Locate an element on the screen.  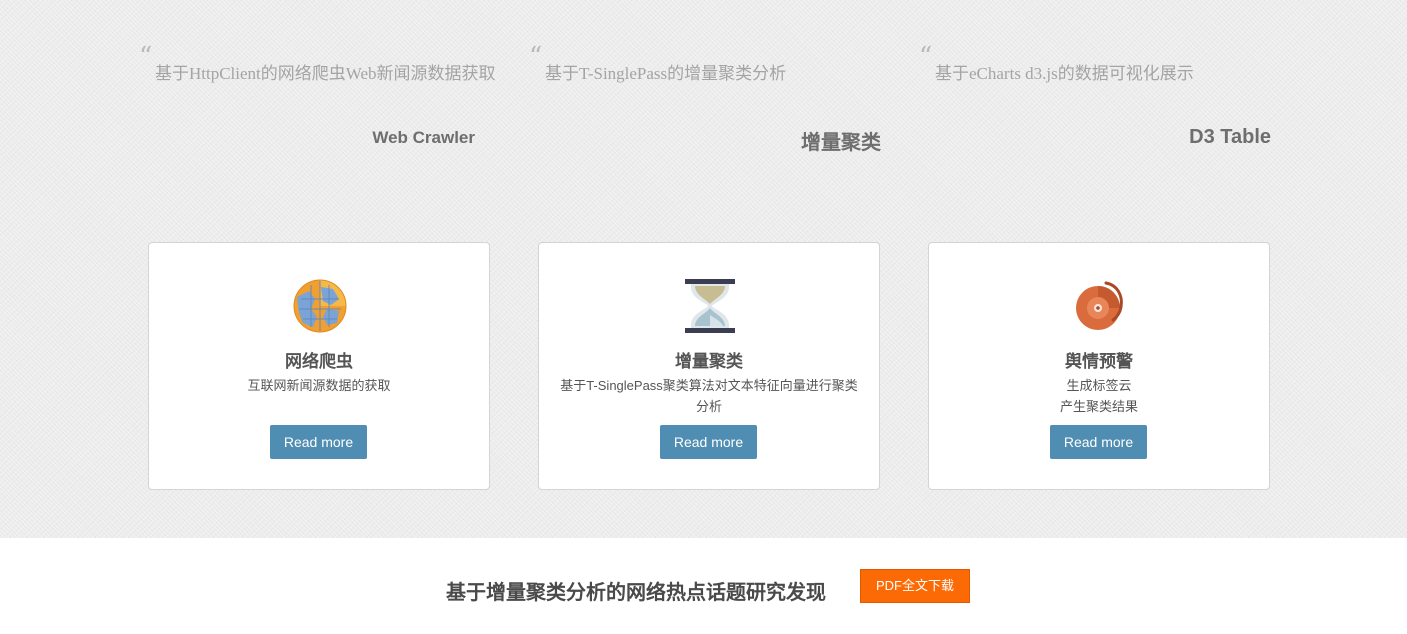
hourglass-icon is located at coordinates (710, 306).